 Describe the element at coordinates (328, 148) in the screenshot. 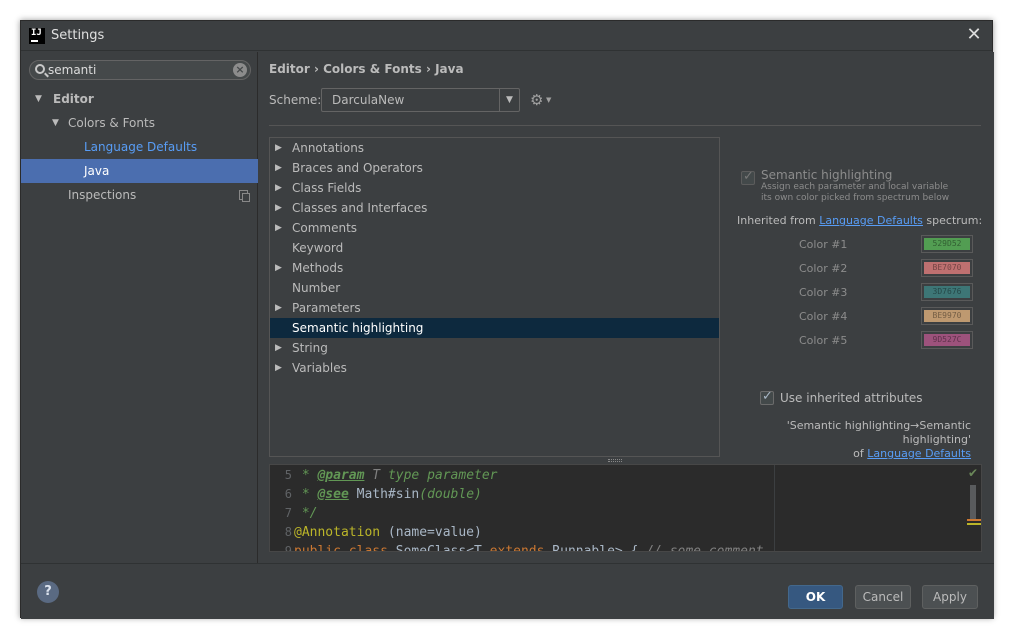

I see `category-label: Annotations` at that location.